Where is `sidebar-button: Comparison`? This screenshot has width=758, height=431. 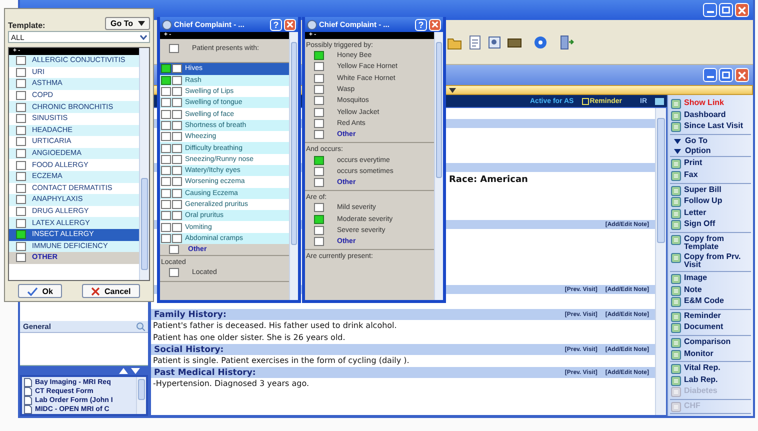 sidebar-button: Comparison is located at coordinates (710, 342).